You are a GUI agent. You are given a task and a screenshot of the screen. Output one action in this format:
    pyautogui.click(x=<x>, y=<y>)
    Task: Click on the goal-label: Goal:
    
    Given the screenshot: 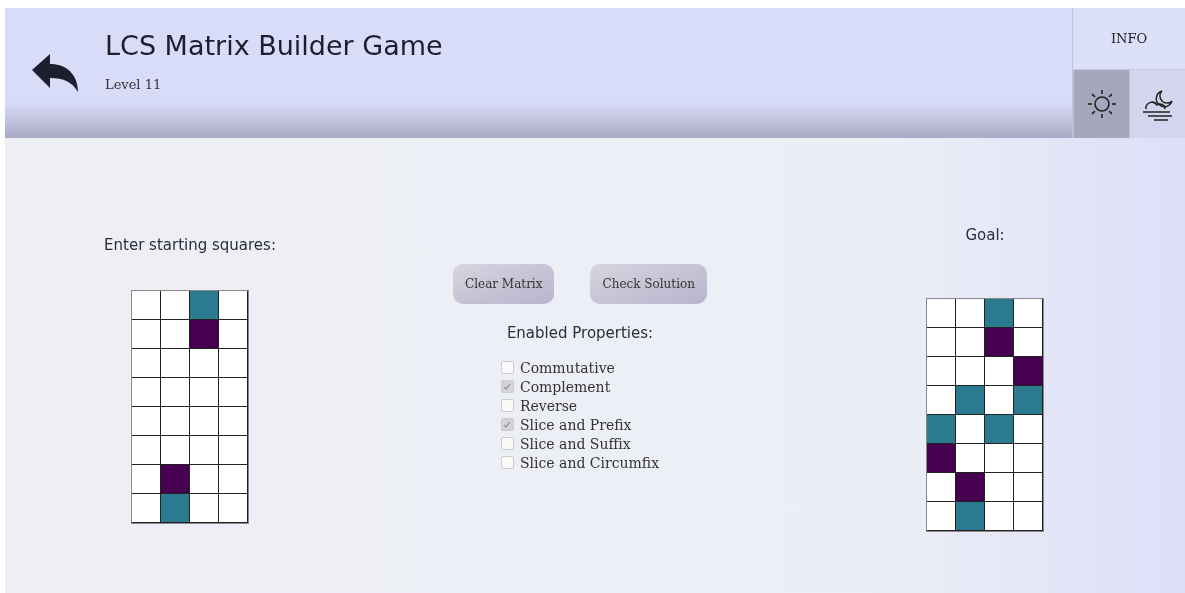 What is the action you would take?
    pyautogui.click(x=985, y=235)
    